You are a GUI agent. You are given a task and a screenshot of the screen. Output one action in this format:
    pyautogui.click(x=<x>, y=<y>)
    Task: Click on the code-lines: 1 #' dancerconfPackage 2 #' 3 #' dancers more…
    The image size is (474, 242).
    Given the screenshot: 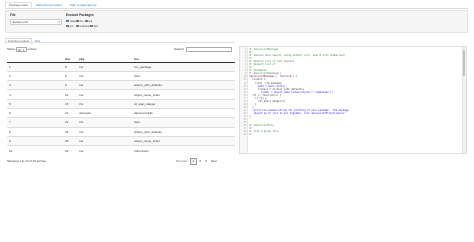 What is the action you would take?
    pyautogui.click(x=294, y=92)
    